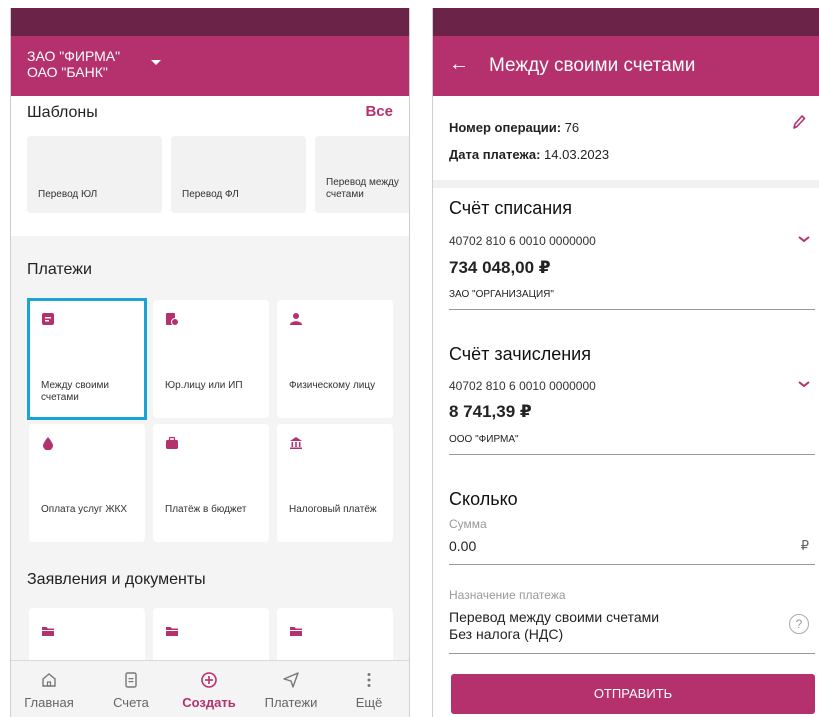 The image size is (819, 717). What do you see at coordinates (490, 411) in the screenshot?
I see `credit-account-balance: 8 741,39 ₽` at bounding box center [490, 411].